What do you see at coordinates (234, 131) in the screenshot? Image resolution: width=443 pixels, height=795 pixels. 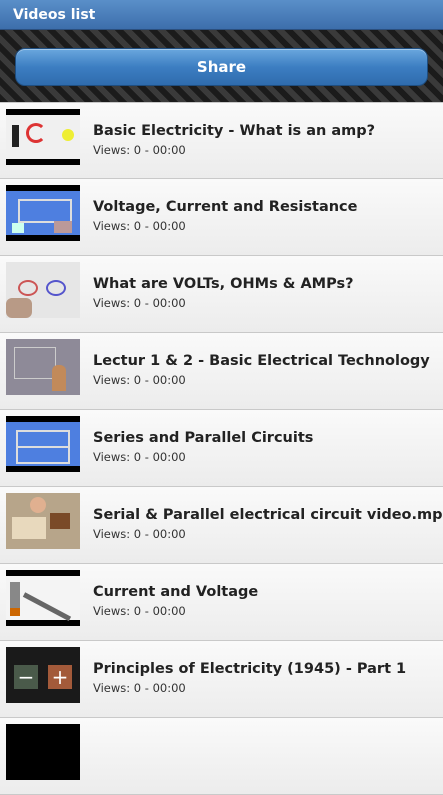 I see `video-title: Basic Electricity - What is an amp?` at bounding box center [234, 131].